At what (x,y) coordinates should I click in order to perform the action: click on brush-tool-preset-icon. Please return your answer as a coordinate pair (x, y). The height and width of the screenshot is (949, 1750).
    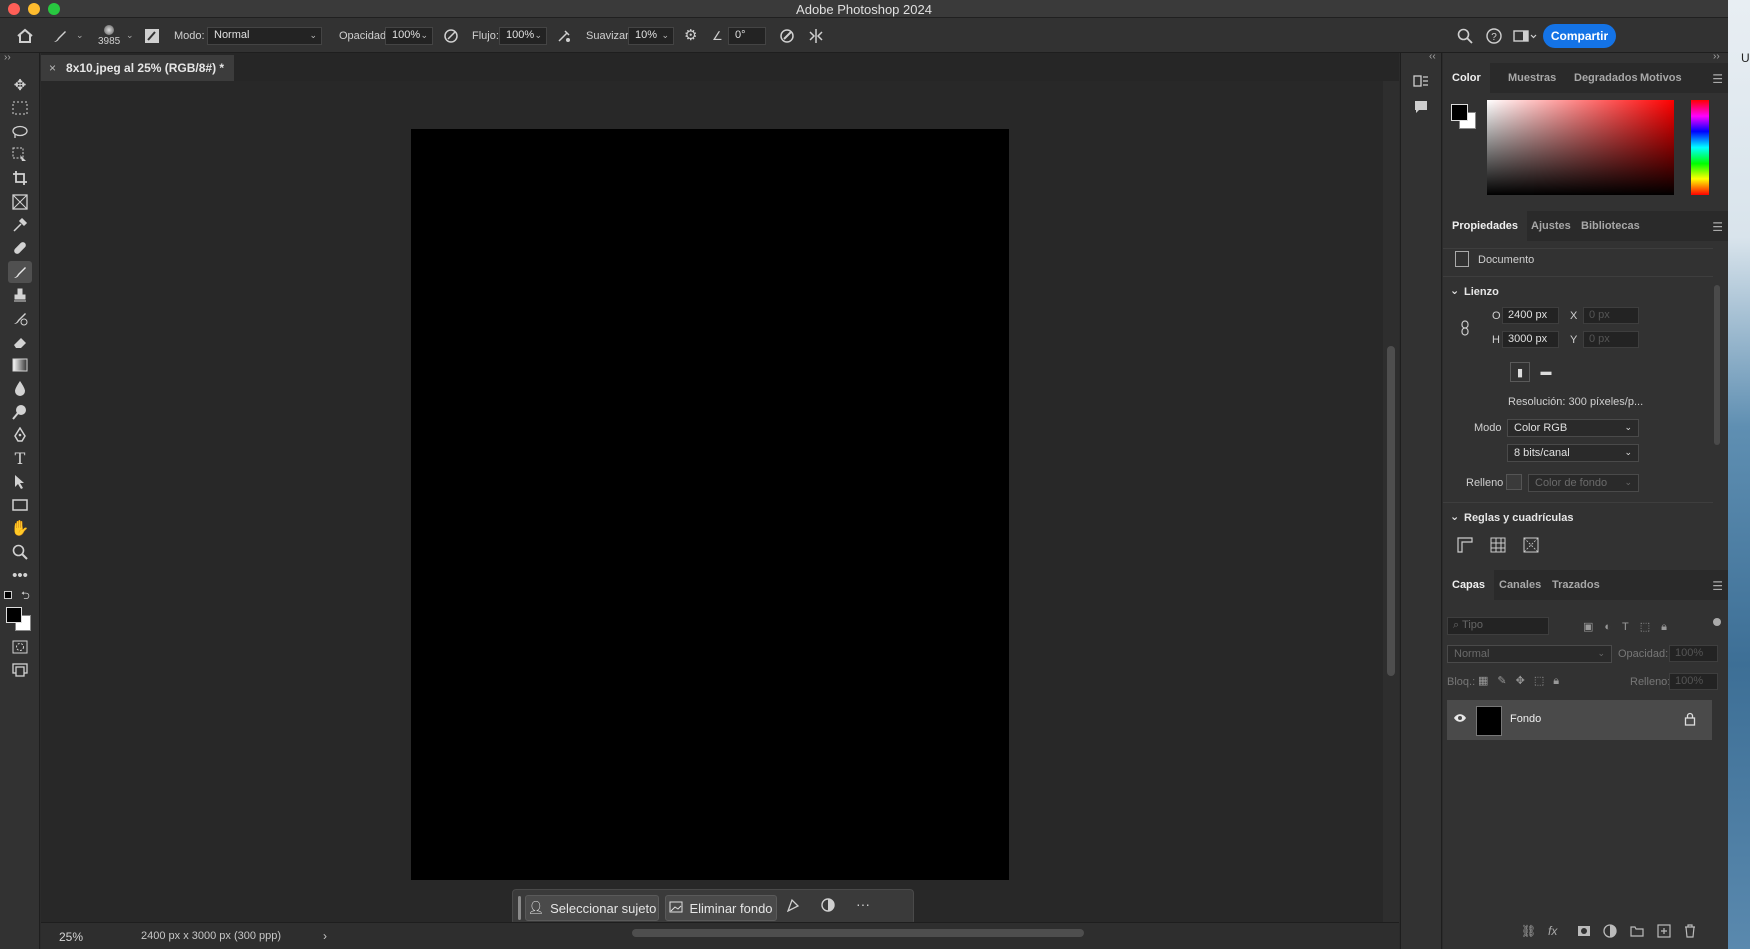
    Looking at the image, I should click on (60, 35).